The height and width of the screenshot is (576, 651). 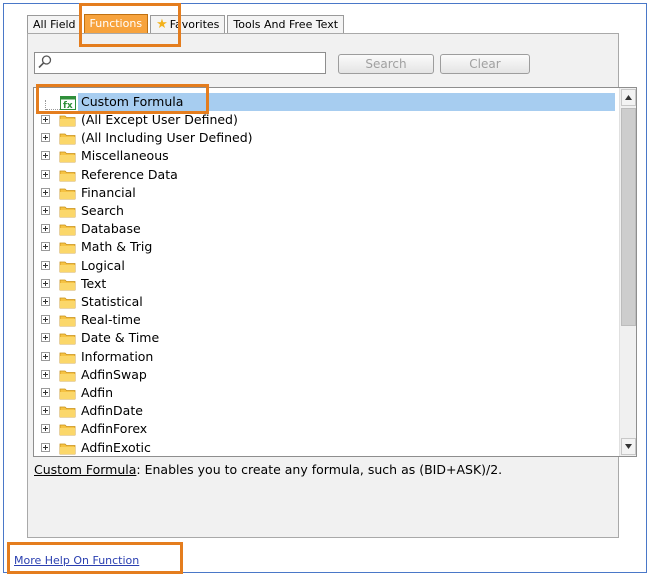 What do you see at coordinates (314, 175) in the screenshot?
I see `tree-item-folder: Reference Data` at bounding box center [314, 175].